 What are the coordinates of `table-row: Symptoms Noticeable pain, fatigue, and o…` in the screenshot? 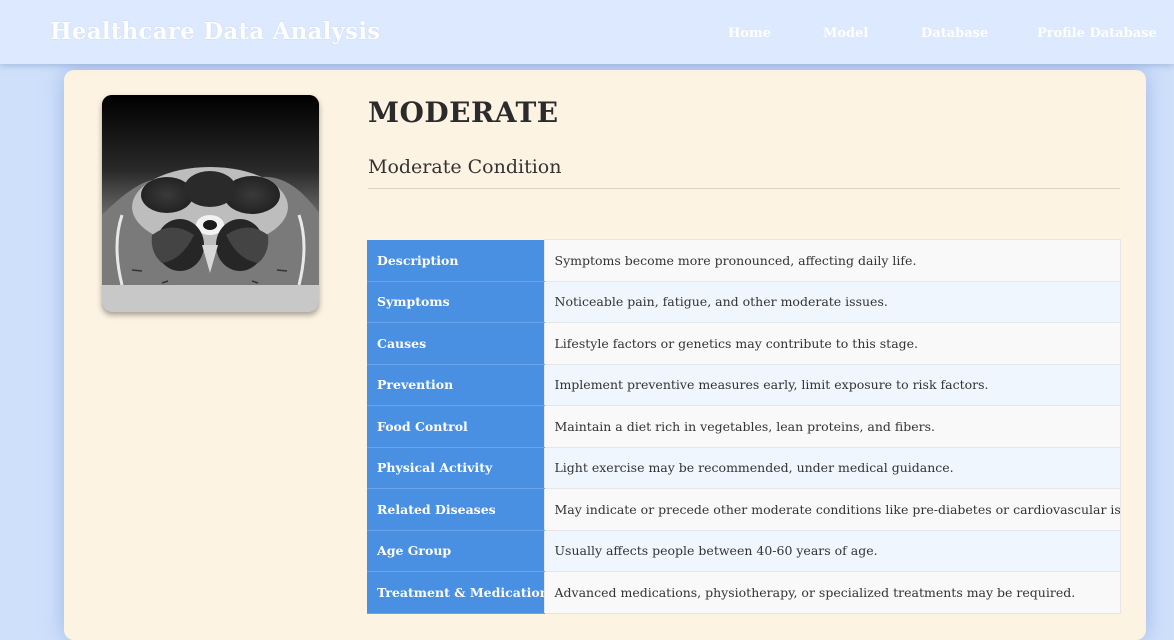 It's located at (744, 301).